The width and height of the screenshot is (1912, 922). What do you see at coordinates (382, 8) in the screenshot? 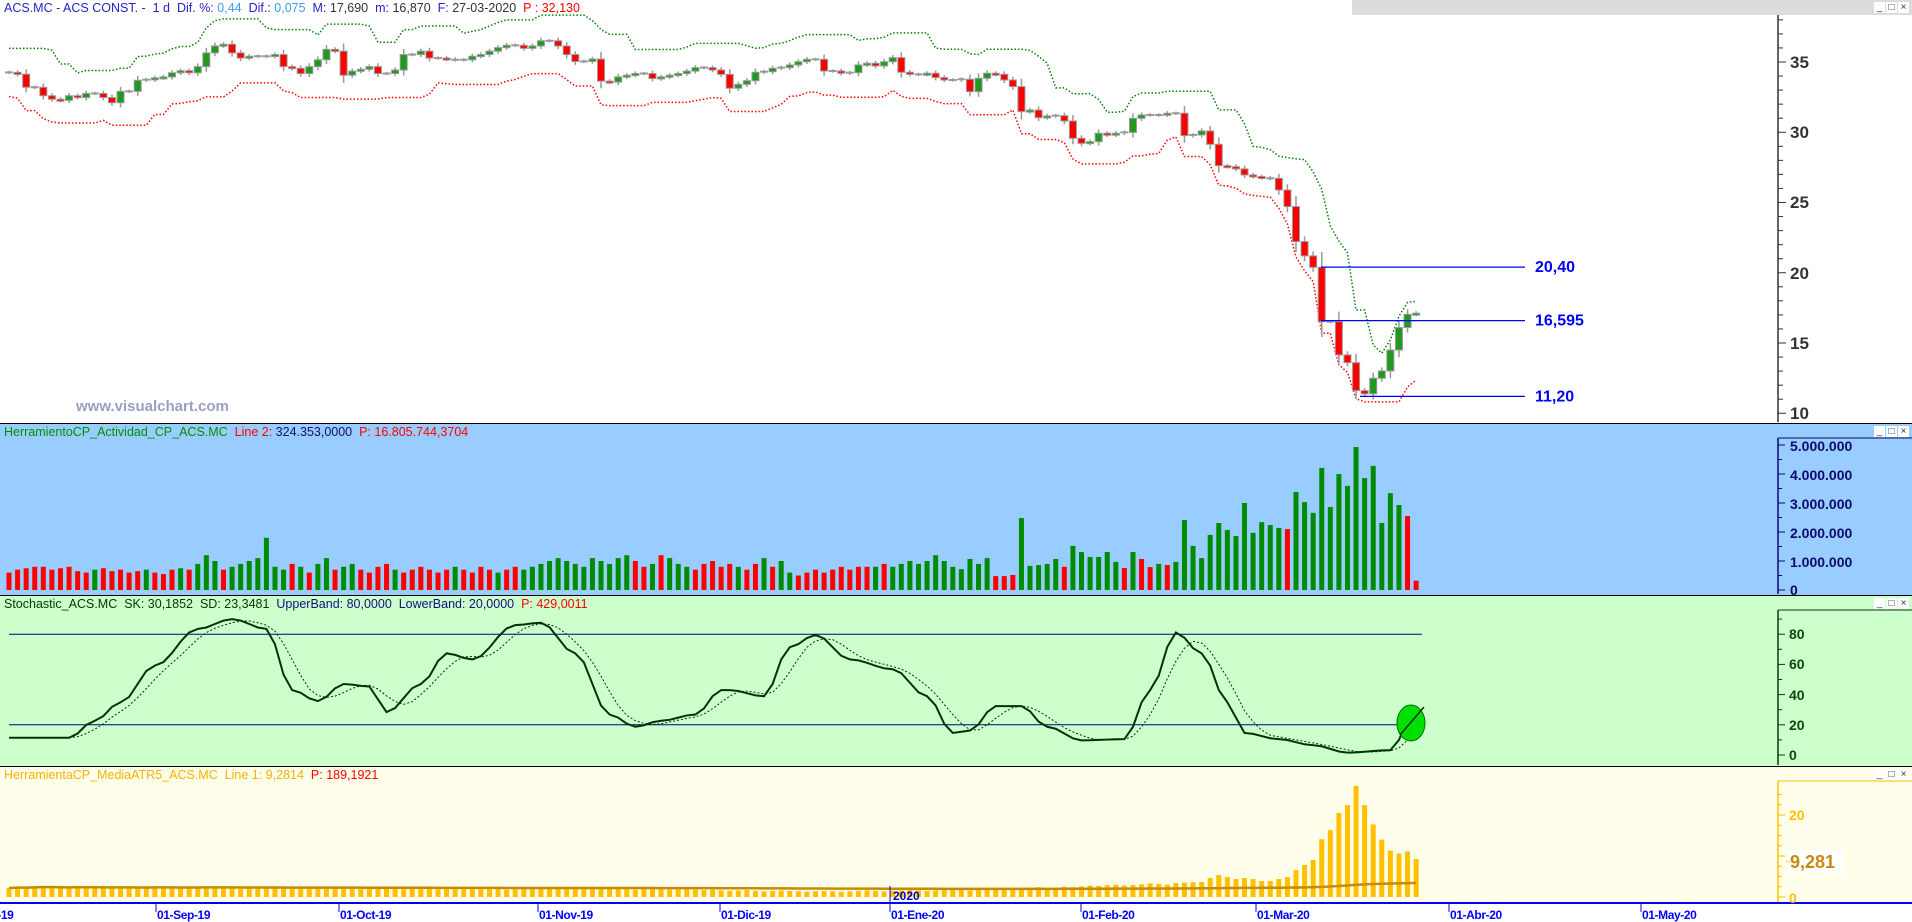
I see `min-label: m:` at bounding box center [382, 8].